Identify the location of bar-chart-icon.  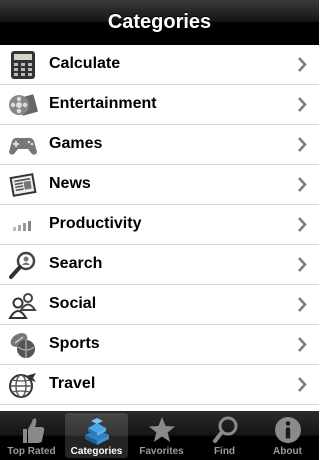
(23, 225).